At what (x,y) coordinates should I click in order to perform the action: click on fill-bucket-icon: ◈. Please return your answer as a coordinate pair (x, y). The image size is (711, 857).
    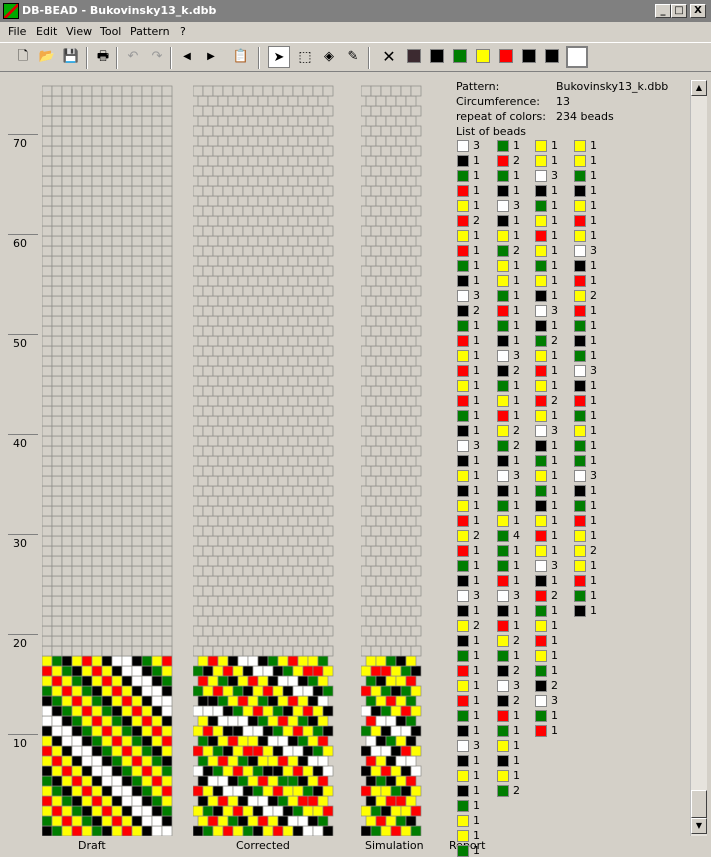
    Looking at the image, I should click on (329, 57).